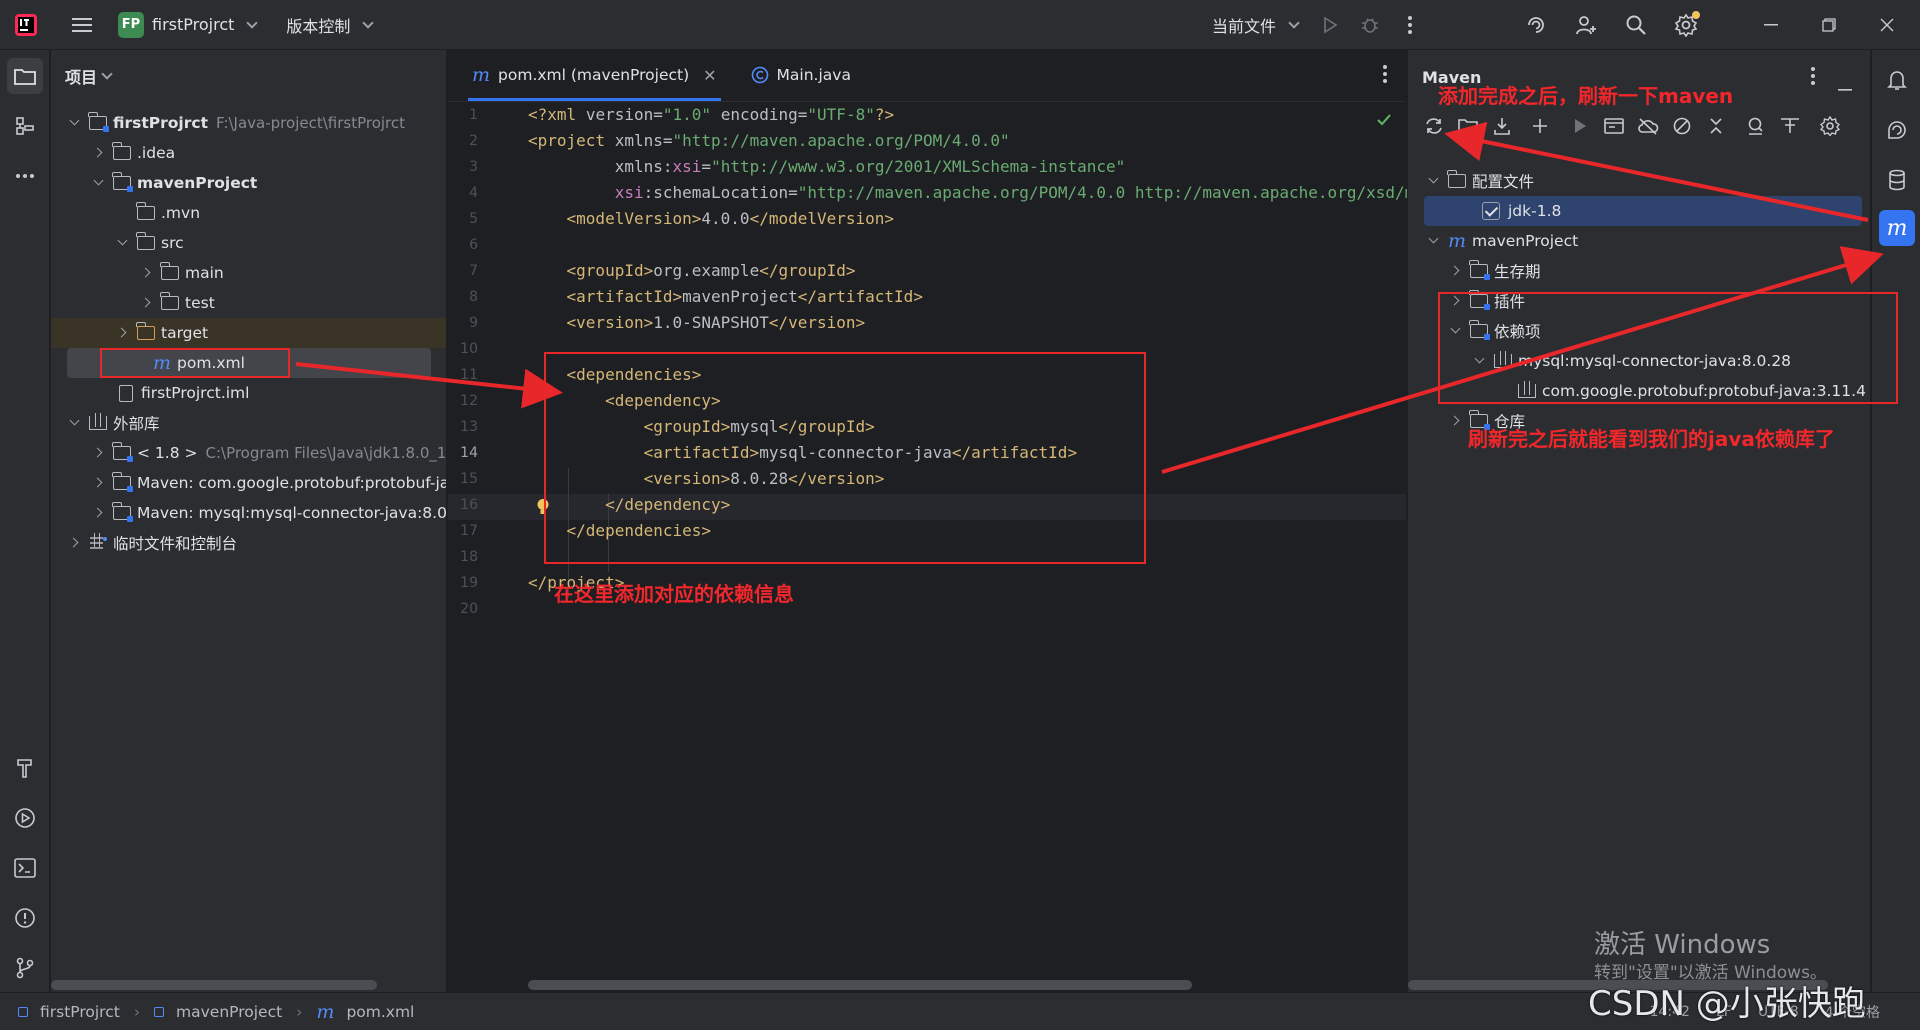  I want to click on database-tool-button, so click(1897, 180).